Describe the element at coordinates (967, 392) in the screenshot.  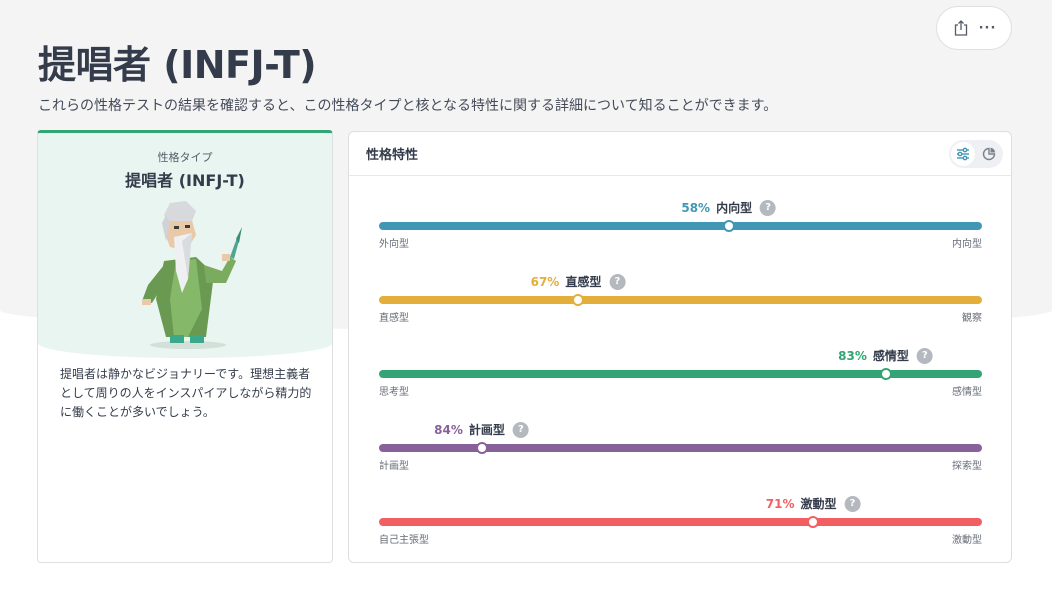
I see `trait-right-label: 感情型` at that location.